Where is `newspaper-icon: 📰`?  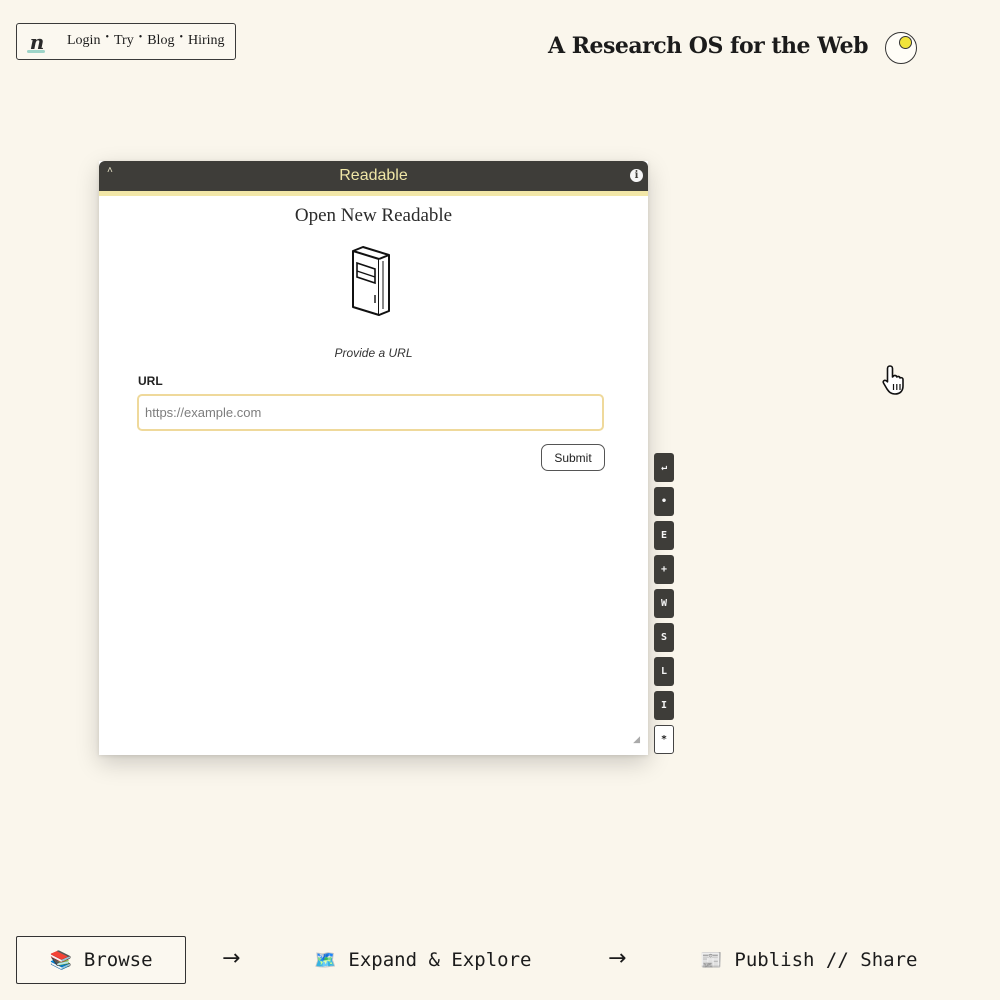 newspaper-icon: 📰 is located at coordinates (711, 960).